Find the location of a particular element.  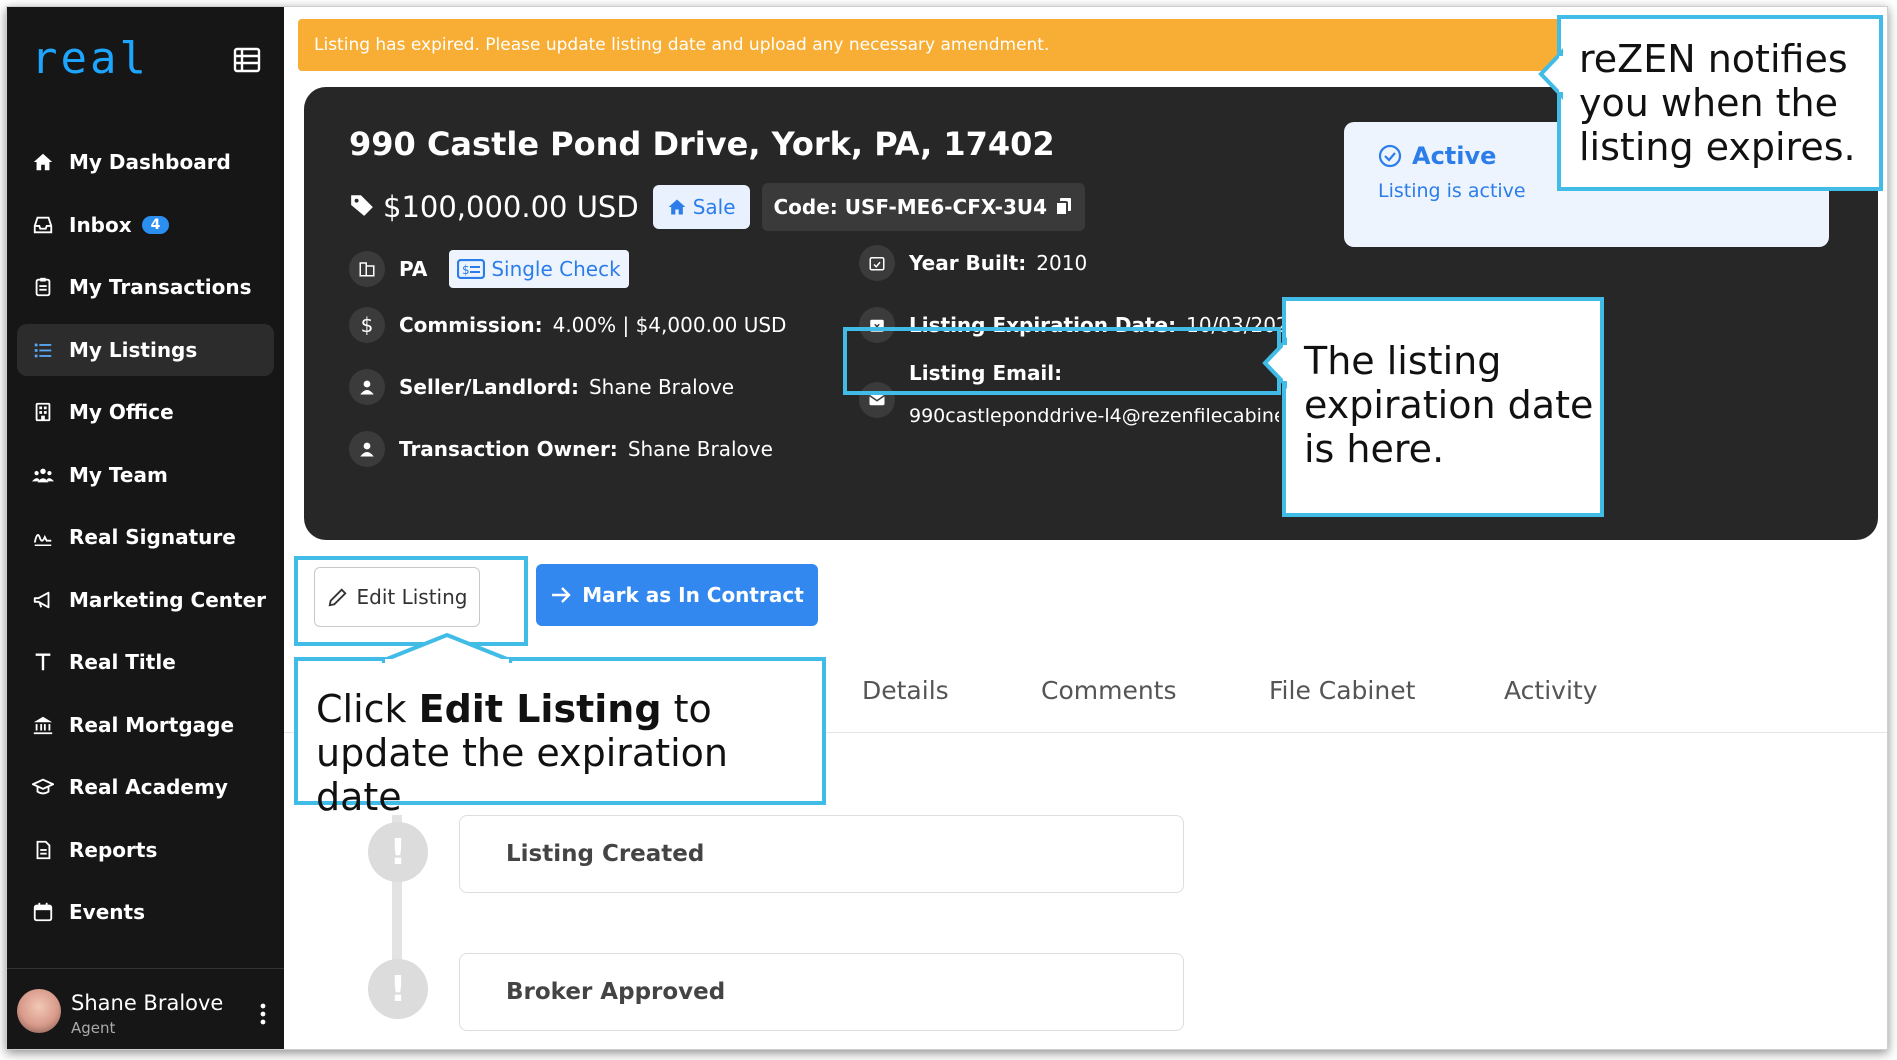

listing-code-pill: Code: USF-ME6-CFX-3U4 is located at coordinates (923, 207).